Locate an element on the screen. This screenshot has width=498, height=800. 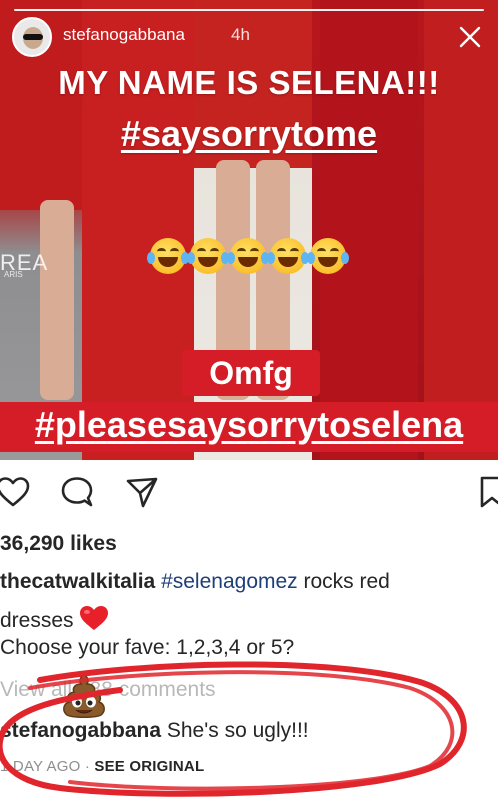
likes-count: 36,290 likes is located at coordinates (58, 544).